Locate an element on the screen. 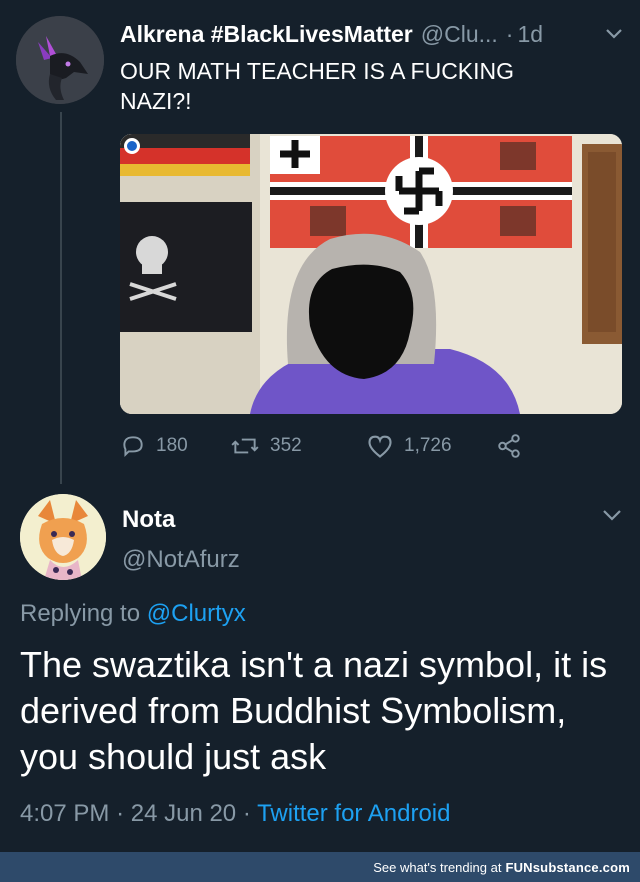 This screenshot has width=640, height=882. share-icon is located at coordinates (509, 446).